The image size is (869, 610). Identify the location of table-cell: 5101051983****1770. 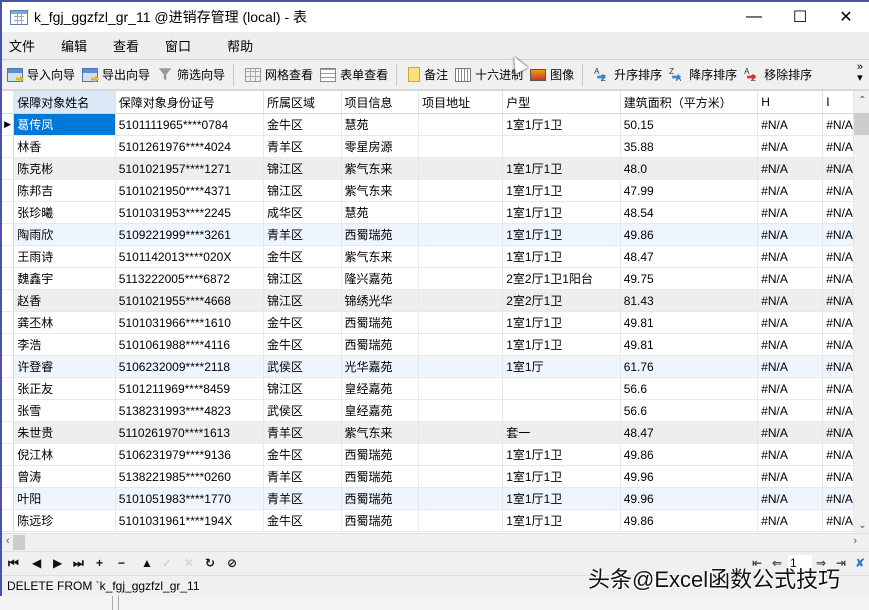
(190, 498).